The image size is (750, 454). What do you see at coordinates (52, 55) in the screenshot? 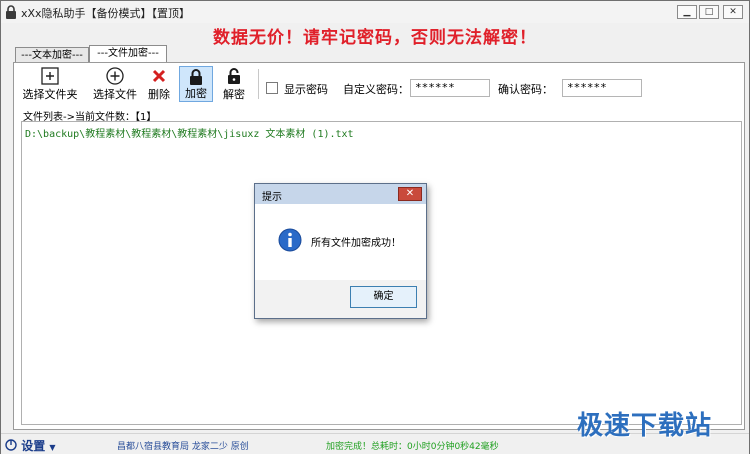
I see `tab-text-encrypt: ---文本加密---` at bounding box center [52, 55].